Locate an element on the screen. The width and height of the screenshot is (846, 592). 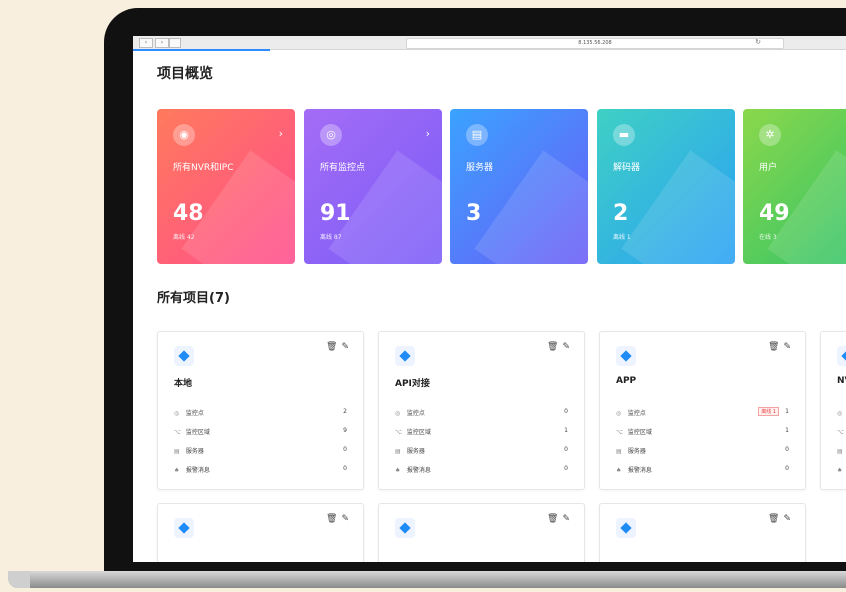
overview-title: 项目概览 is located at coordinates (185, 74).